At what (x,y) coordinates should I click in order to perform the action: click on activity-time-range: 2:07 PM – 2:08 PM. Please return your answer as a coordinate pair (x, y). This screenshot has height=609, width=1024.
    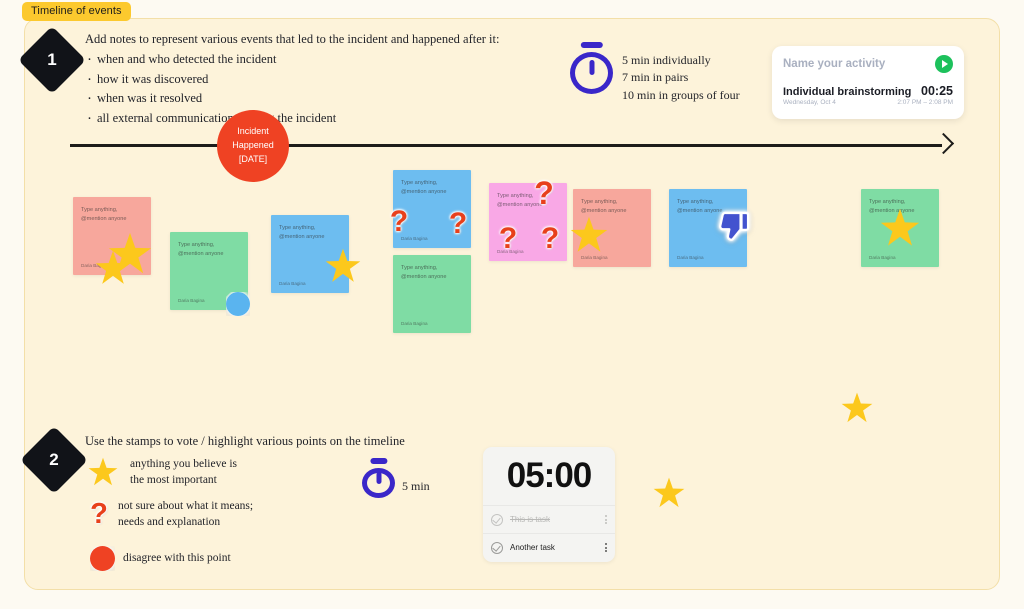
    Looking at the image, I should click on (925, 102).